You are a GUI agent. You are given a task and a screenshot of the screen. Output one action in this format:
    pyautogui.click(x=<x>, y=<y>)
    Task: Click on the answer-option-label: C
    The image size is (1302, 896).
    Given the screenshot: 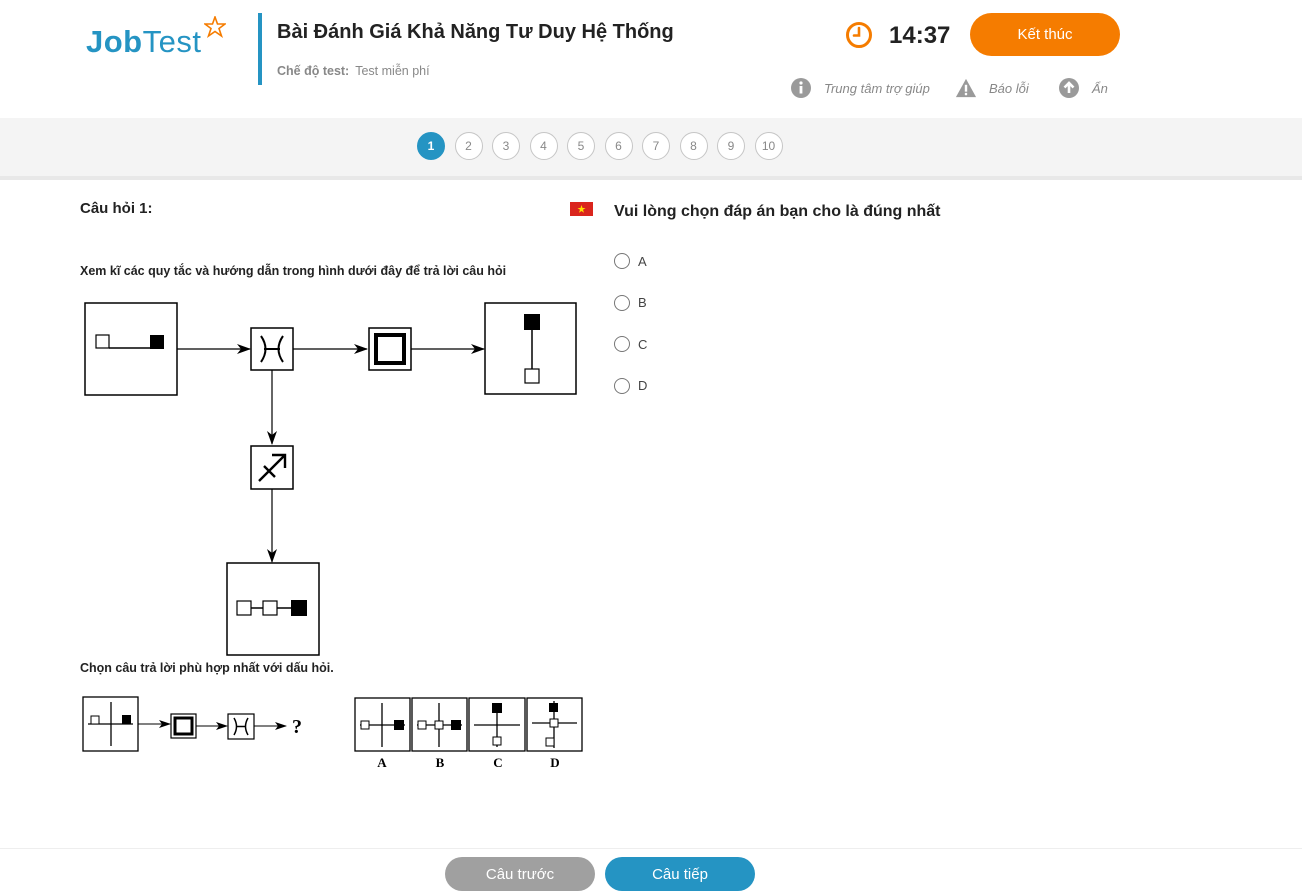 What is the action you would take?
    pyautogui.click(x=643, y=344)
    